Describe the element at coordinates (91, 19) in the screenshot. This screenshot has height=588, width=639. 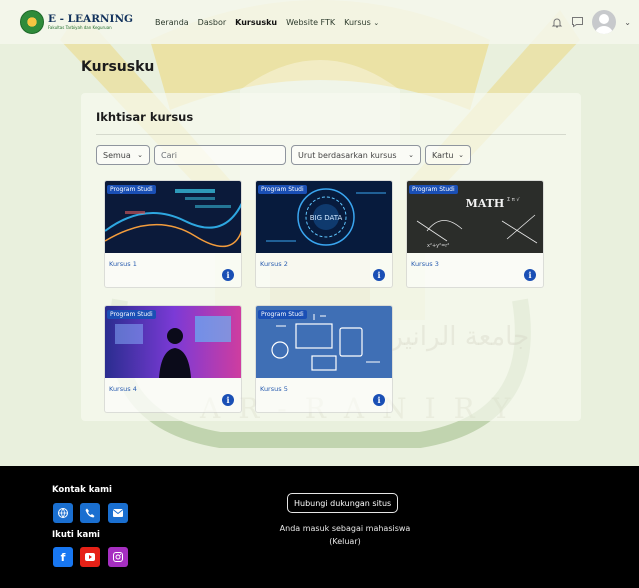
I see `logo-title: E - LEARNING` at that location.